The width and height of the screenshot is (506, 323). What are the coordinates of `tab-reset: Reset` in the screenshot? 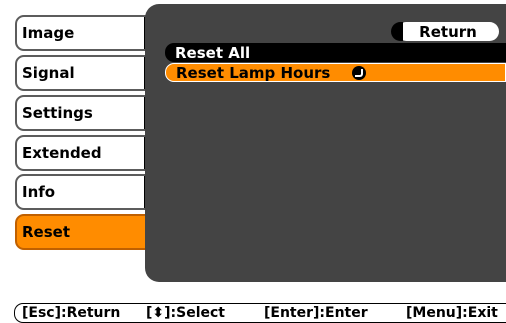 It's located at (85, 232).